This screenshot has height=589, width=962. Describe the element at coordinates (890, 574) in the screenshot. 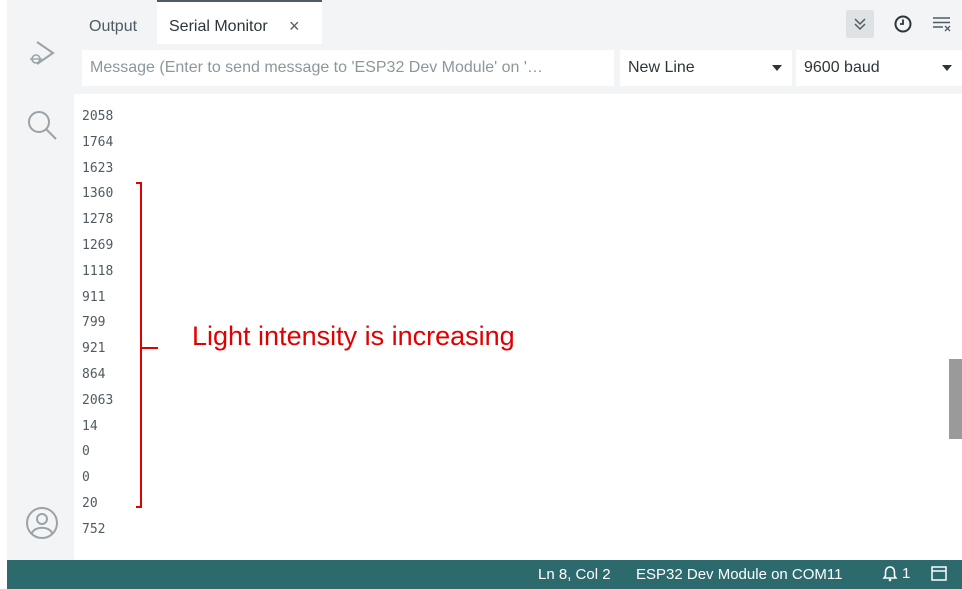

I see `bell-icon` at that location.